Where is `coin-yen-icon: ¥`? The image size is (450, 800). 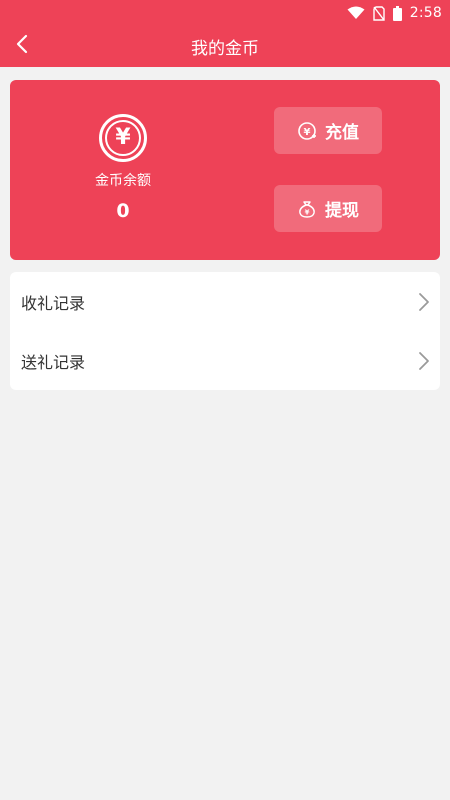 coin-yen-icon: ¥ is located at coordinates (123, 138).